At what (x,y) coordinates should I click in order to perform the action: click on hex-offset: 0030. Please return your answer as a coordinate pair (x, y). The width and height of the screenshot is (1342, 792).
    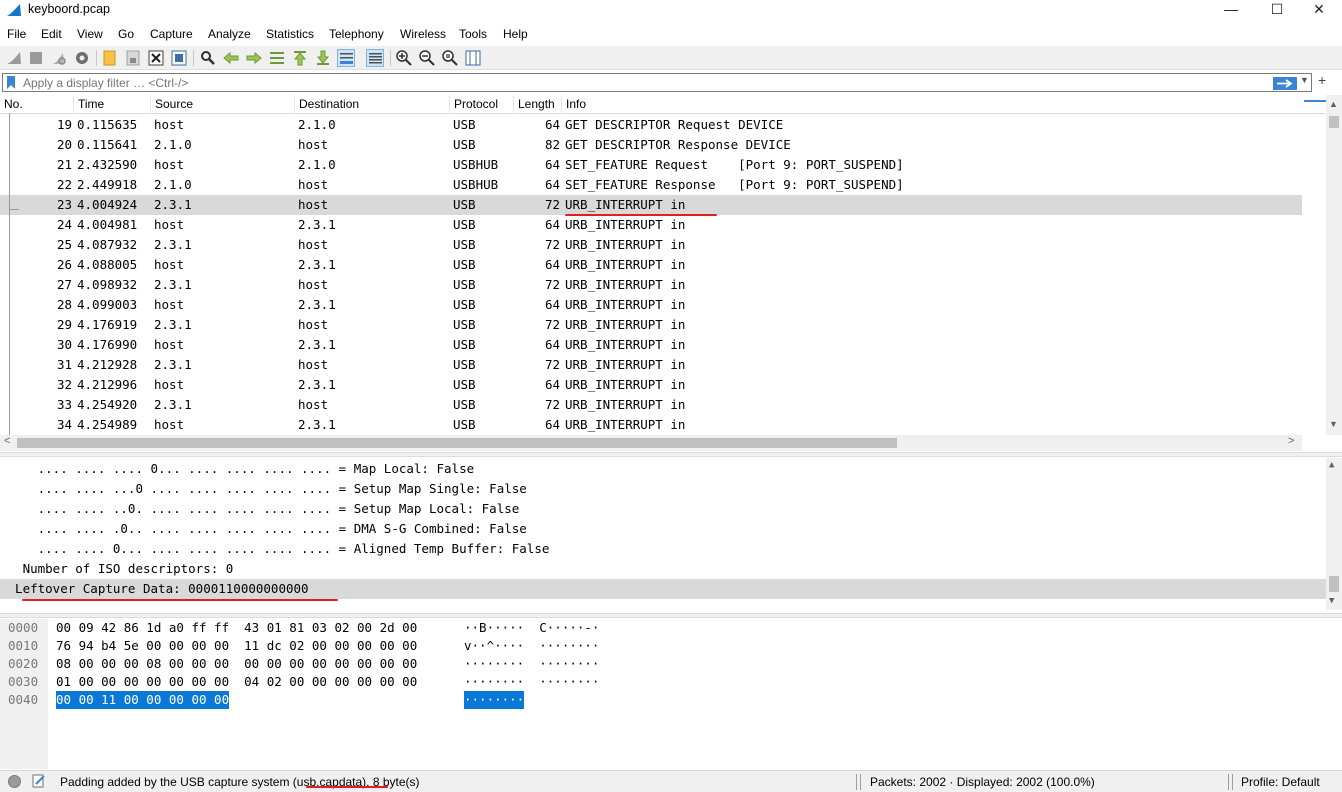
    Looking at the image, I should click on (23, 682).